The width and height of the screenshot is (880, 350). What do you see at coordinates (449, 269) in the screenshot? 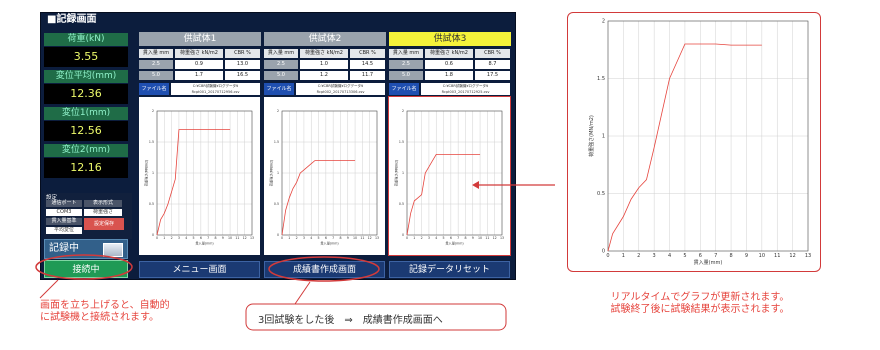
I see `reset-data-button: 記録データリセット` at bounding box center [449, 269].